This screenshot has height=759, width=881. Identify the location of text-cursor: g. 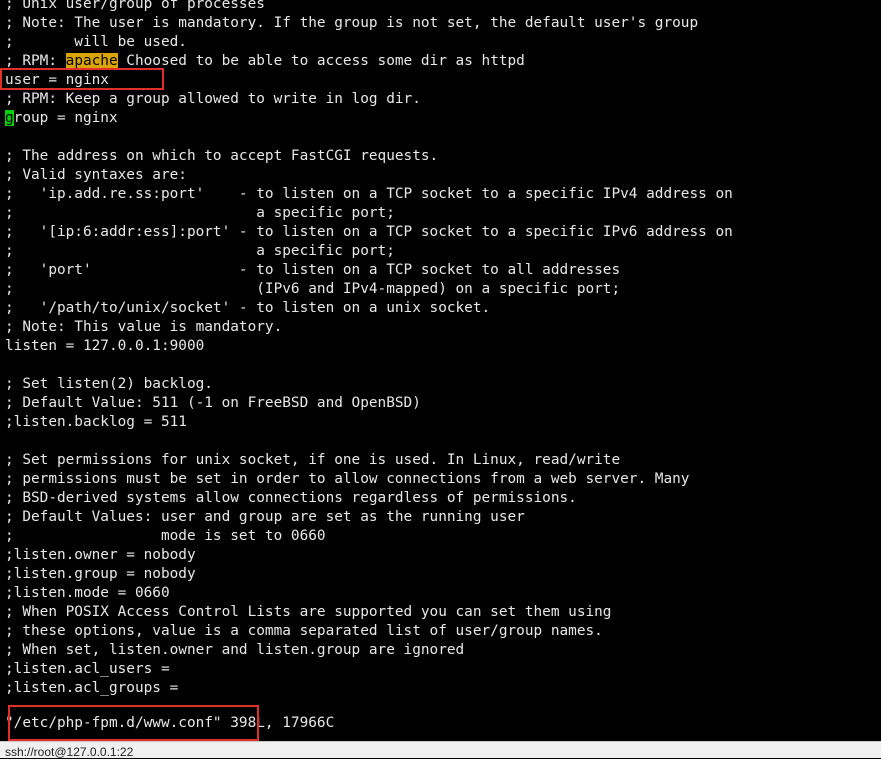
(9, 118).